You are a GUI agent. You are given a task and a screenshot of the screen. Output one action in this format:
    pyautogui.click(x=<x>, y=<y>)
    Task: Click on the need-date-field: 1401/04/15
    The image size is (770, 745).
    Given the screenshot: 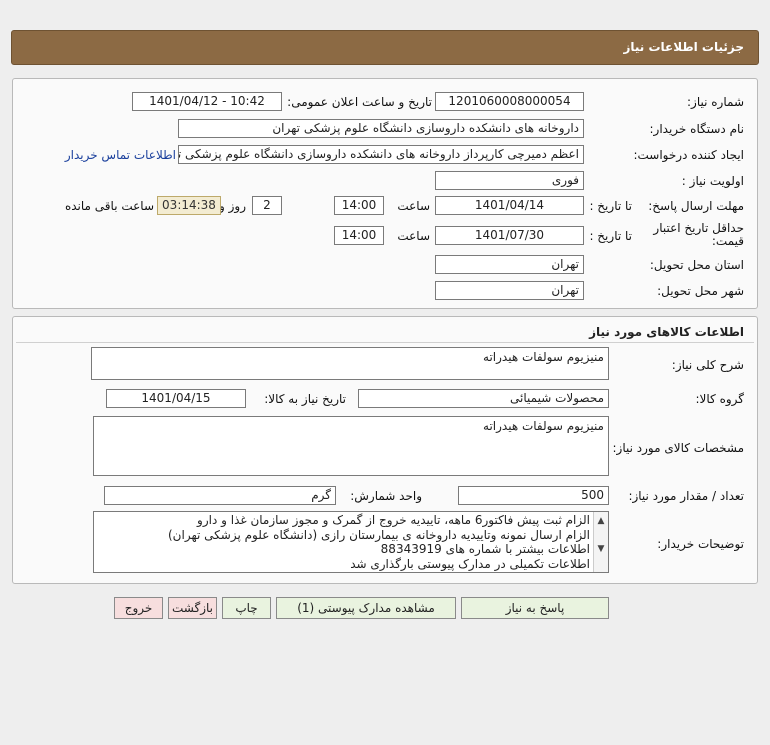 What is the action you would take?
    pyautogui.click(x=176, y=398)
    